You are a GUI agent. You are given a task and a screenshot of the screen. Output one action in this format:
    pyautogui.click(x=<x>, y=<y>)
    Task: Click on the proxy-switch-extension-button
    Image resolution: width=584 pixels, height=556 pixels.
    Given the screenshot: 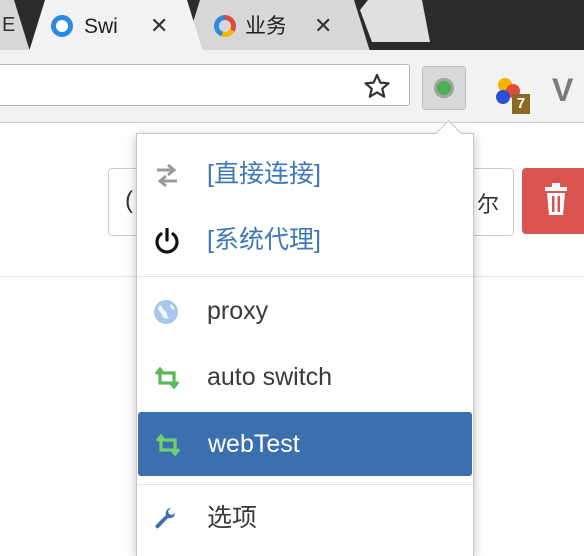 What is the action you would take?
    pyautogui.click(x=444, y=88)
    